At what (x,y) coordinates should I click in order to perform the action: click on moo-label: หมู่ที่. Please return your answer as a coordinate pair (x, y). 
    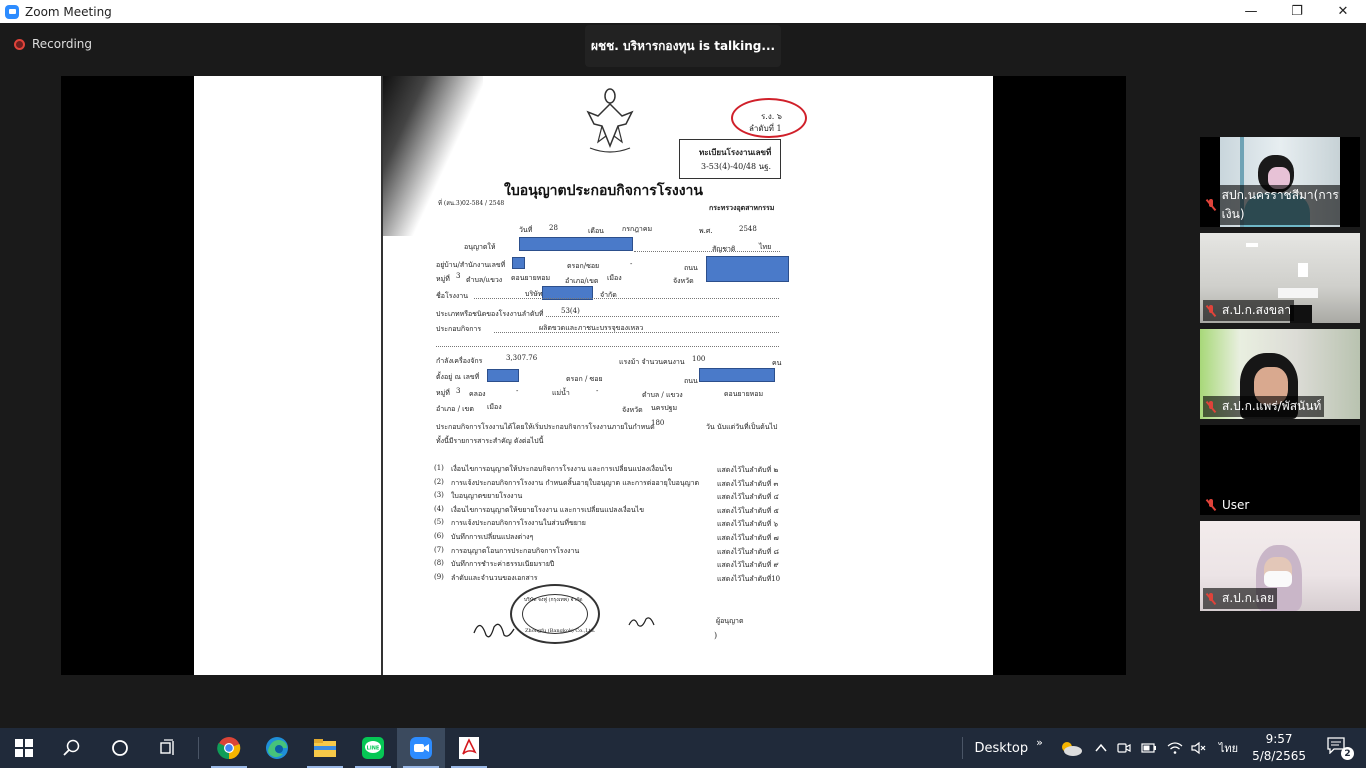
    Looking at the image, I should click on (443, 279).